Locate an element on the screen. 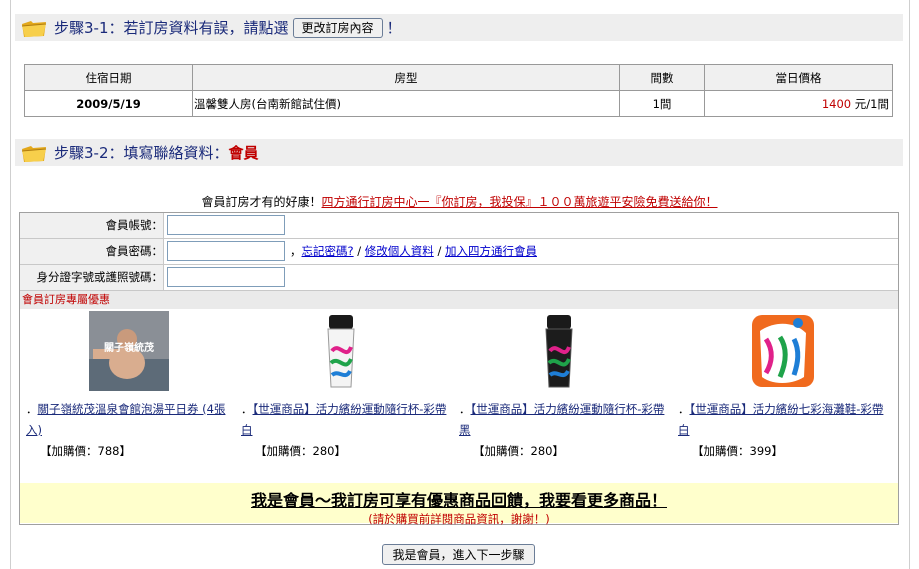 The height and width of the screenshot is (569, 919). special-offer-text: 會員訂房專屬優惠 is located at coordinates (66, 299).